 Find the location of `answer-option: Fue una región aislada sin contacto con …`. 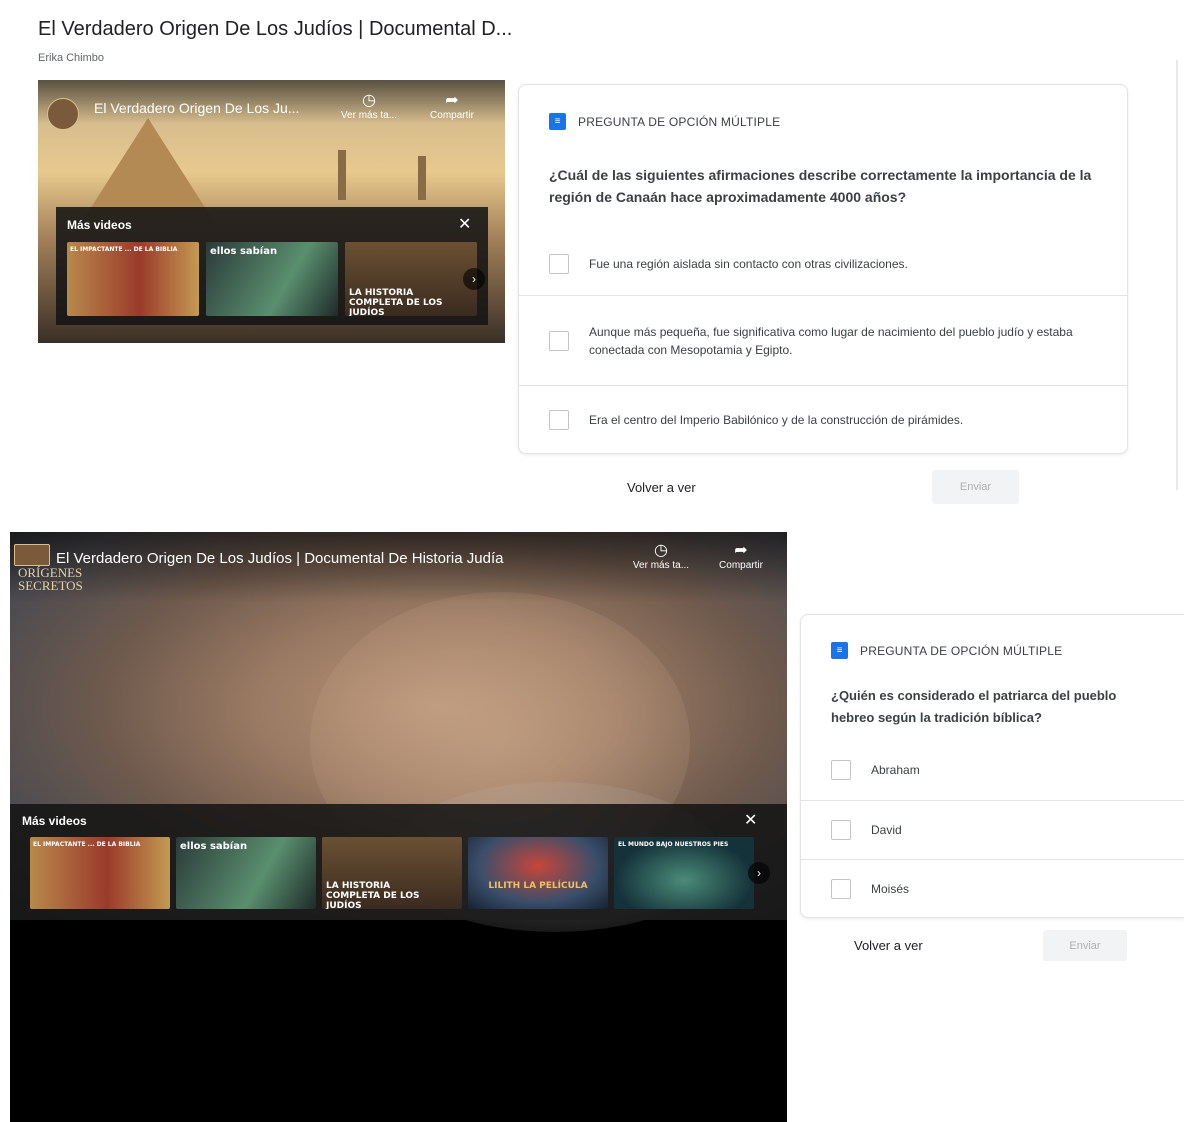

answer-option: Fue una región aislada sin contacto con … is located at coordinates (823, 263).